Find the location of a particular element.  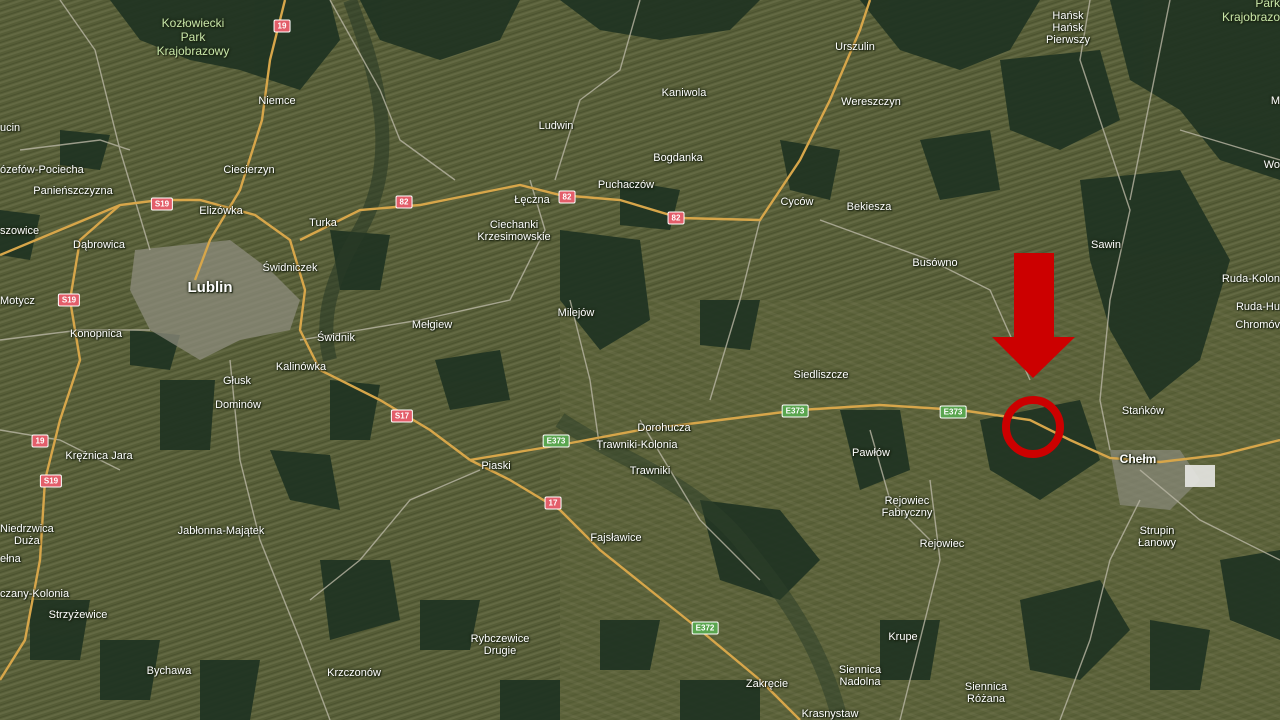

place-label-siennica-rozana: Siennica Różana is located at coordinates (986, 693).